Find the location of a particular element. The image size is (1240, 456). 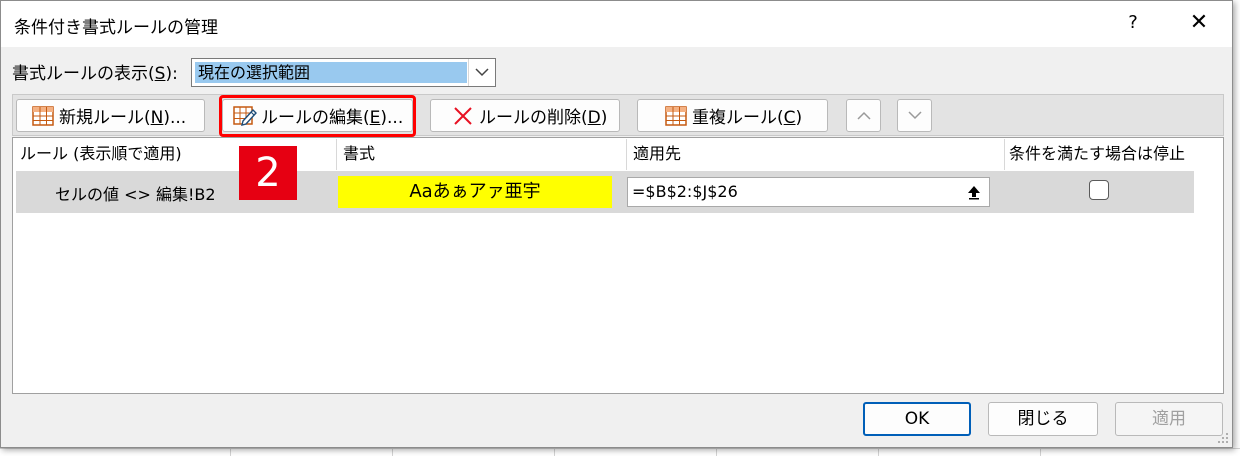

column-header-format: 書式 is located at coordinates (481, 154).